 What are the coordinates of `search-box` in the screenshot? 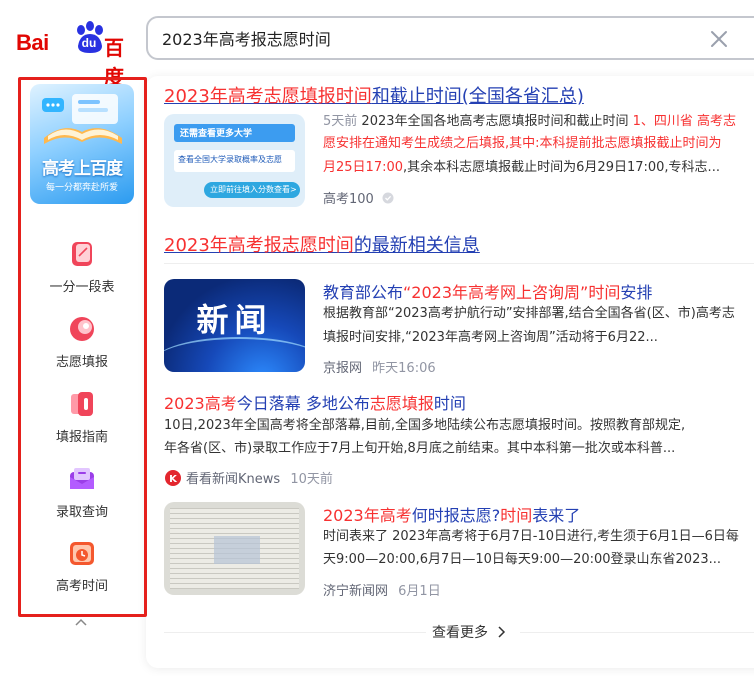 It's located at (450, 38).